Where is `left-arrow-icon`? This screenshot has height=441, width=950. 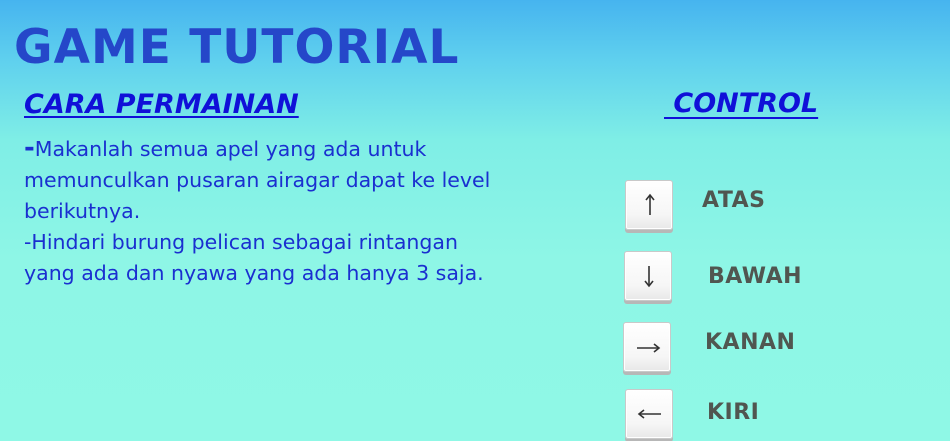 left-arrow-icon is located at coordinates (649, 414).